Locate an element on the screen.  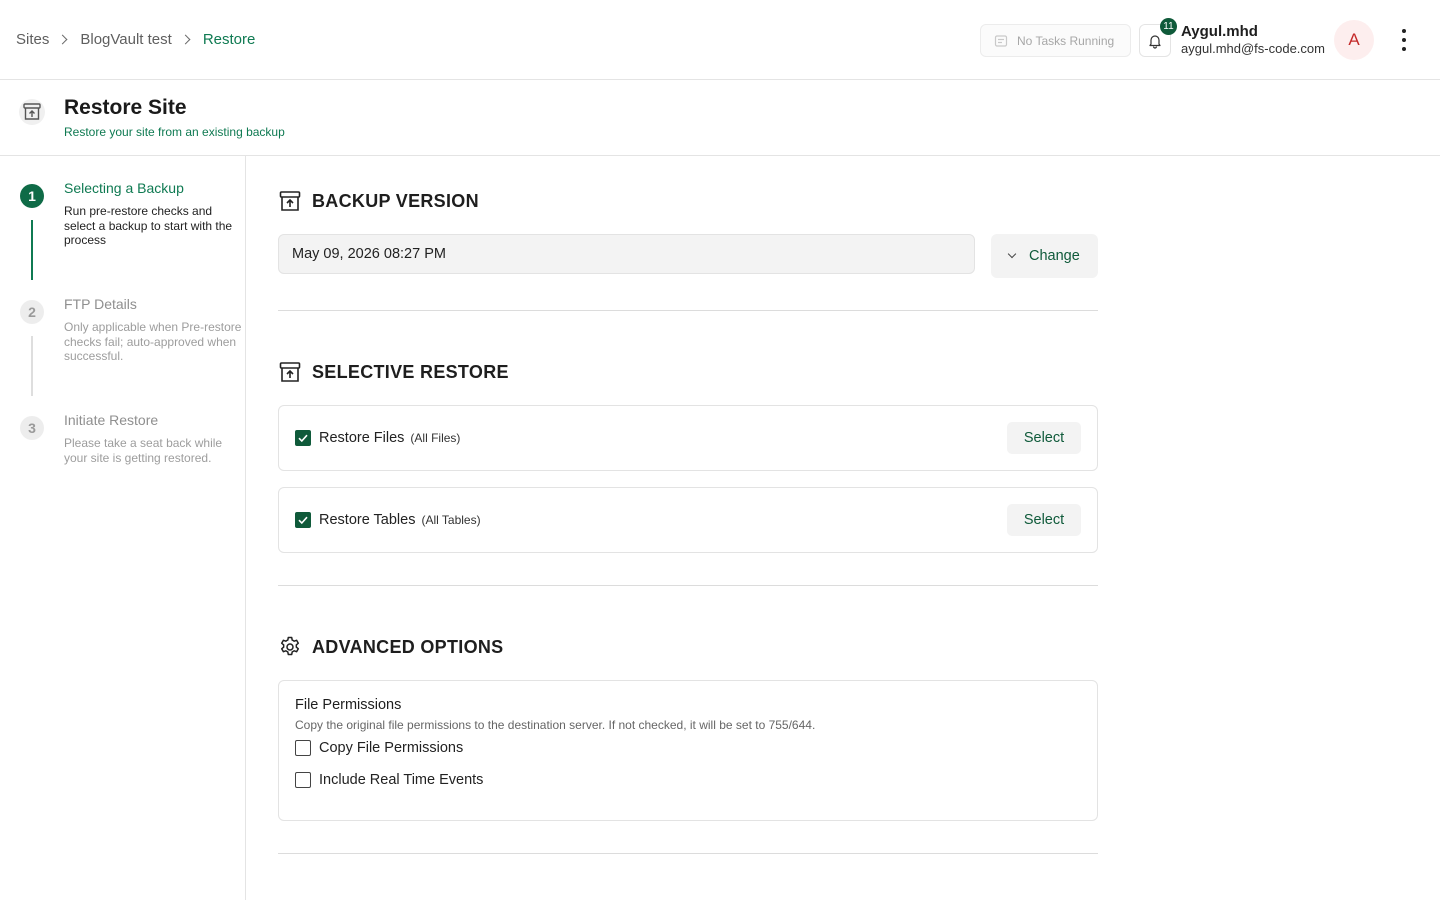
breadcrumb: Sites BlogVault test Restore is located at coordinates (135, 39).